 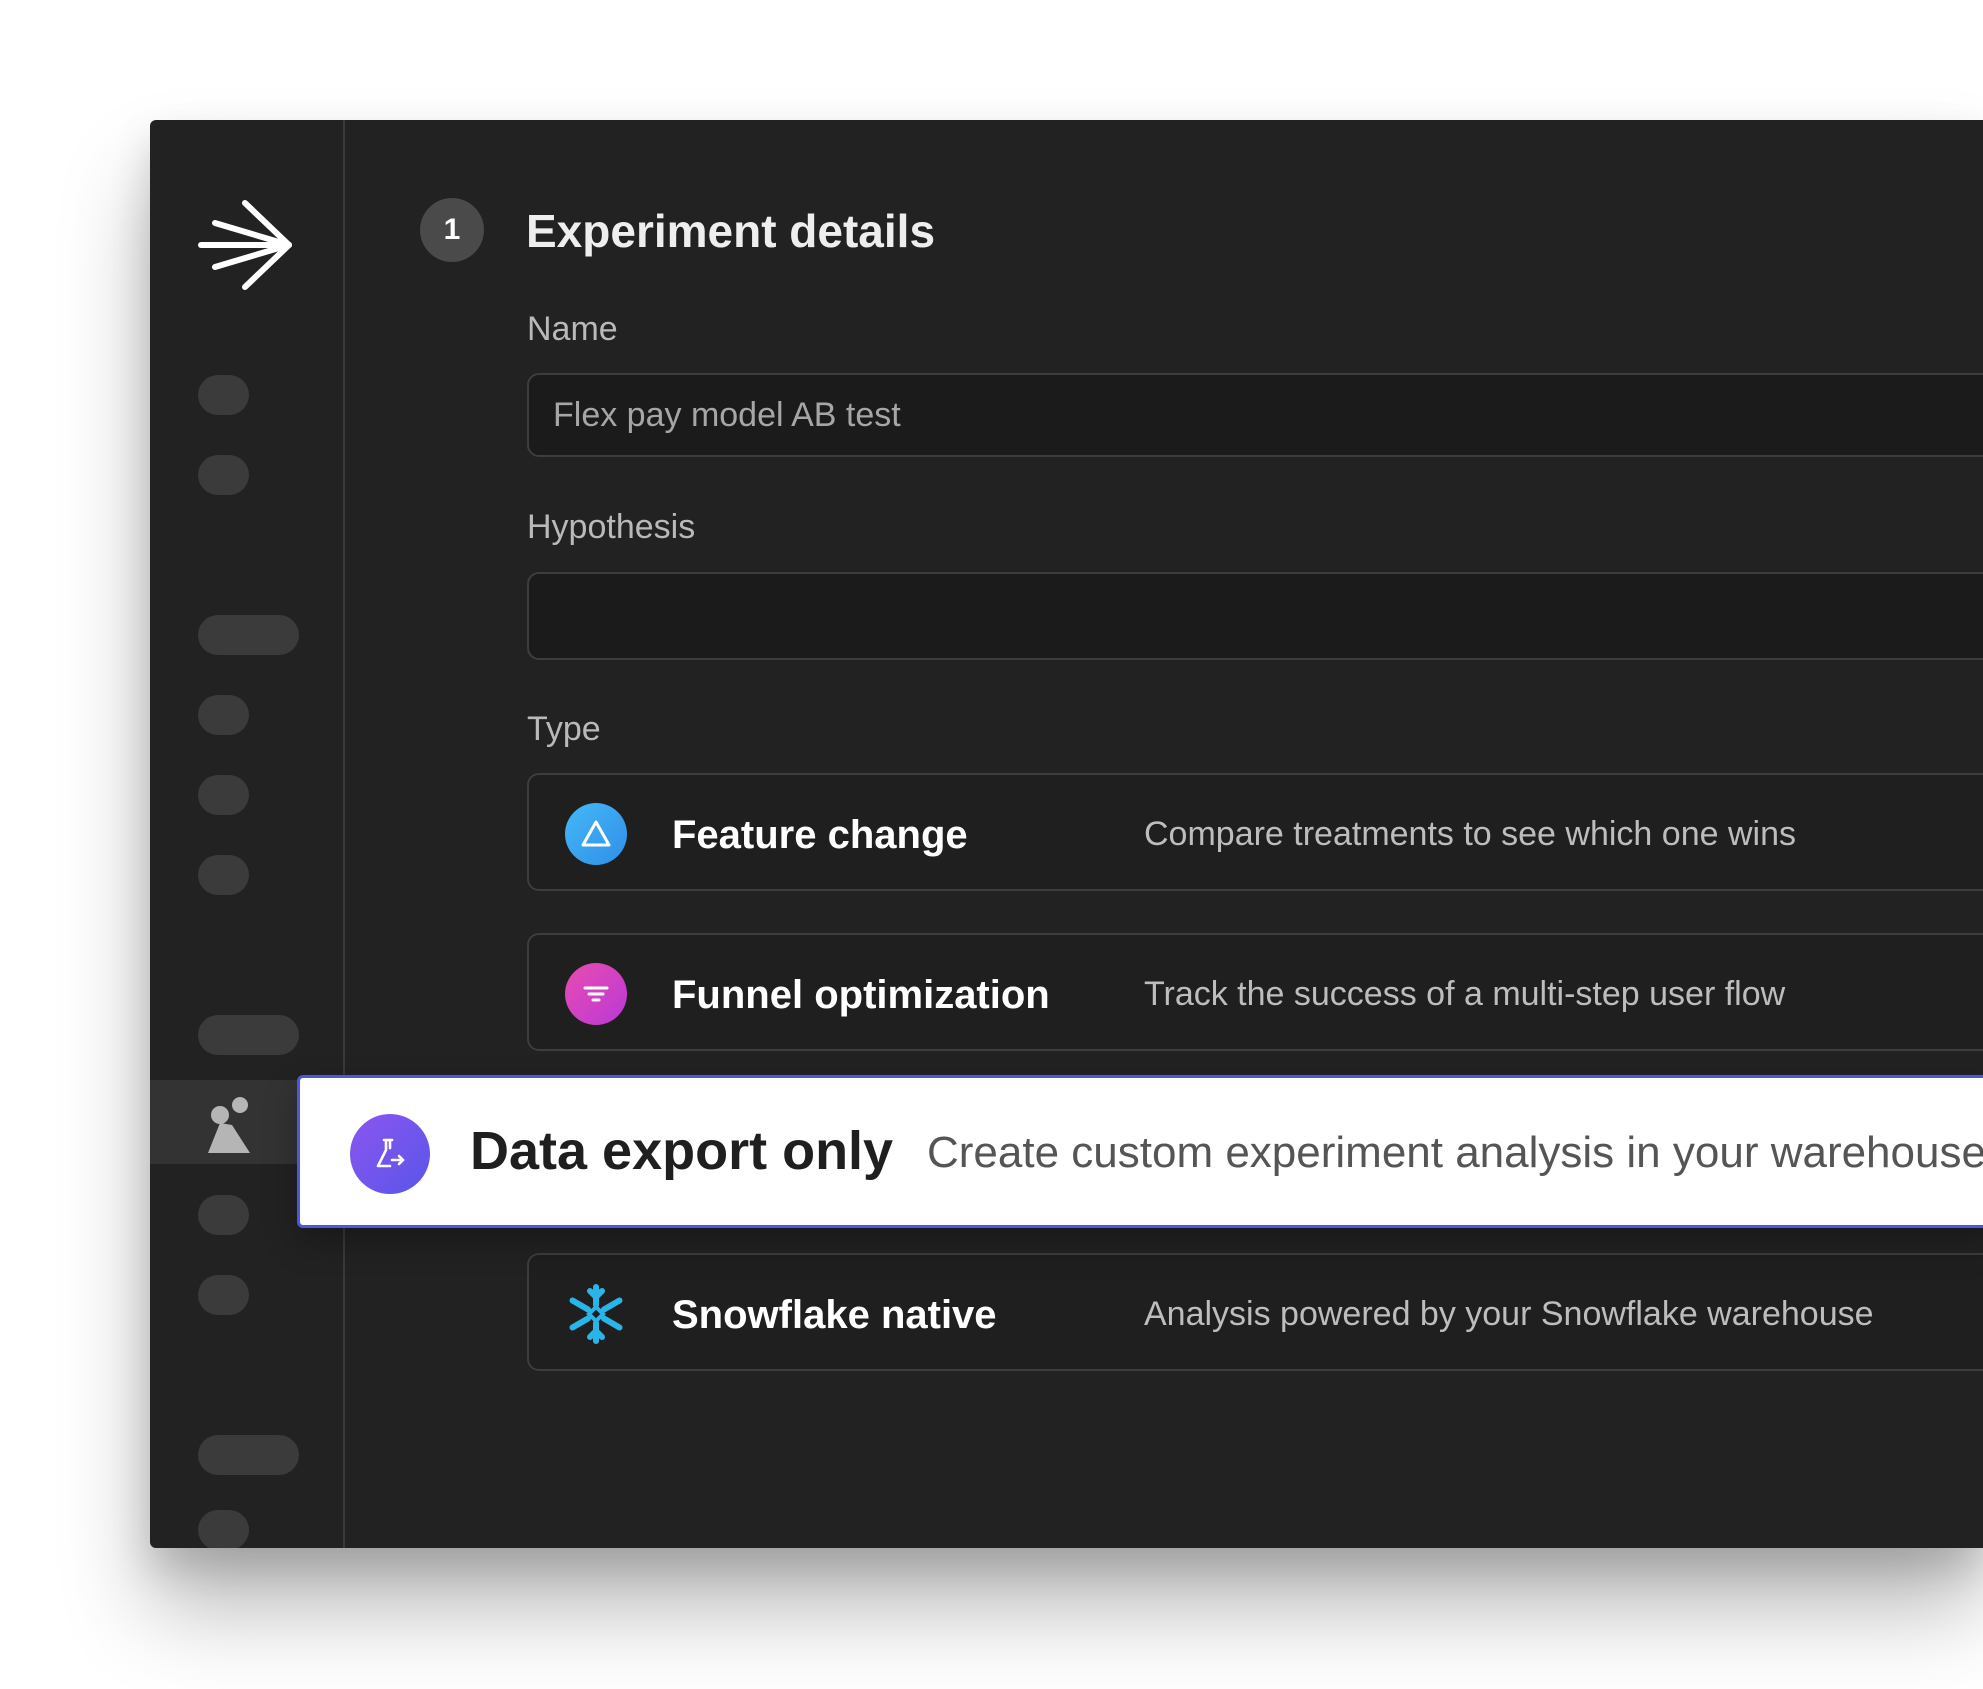 What do you see at coordinates (247, 834) in the screenshot?
I see `sidebar` at bounding box center [247, 834].